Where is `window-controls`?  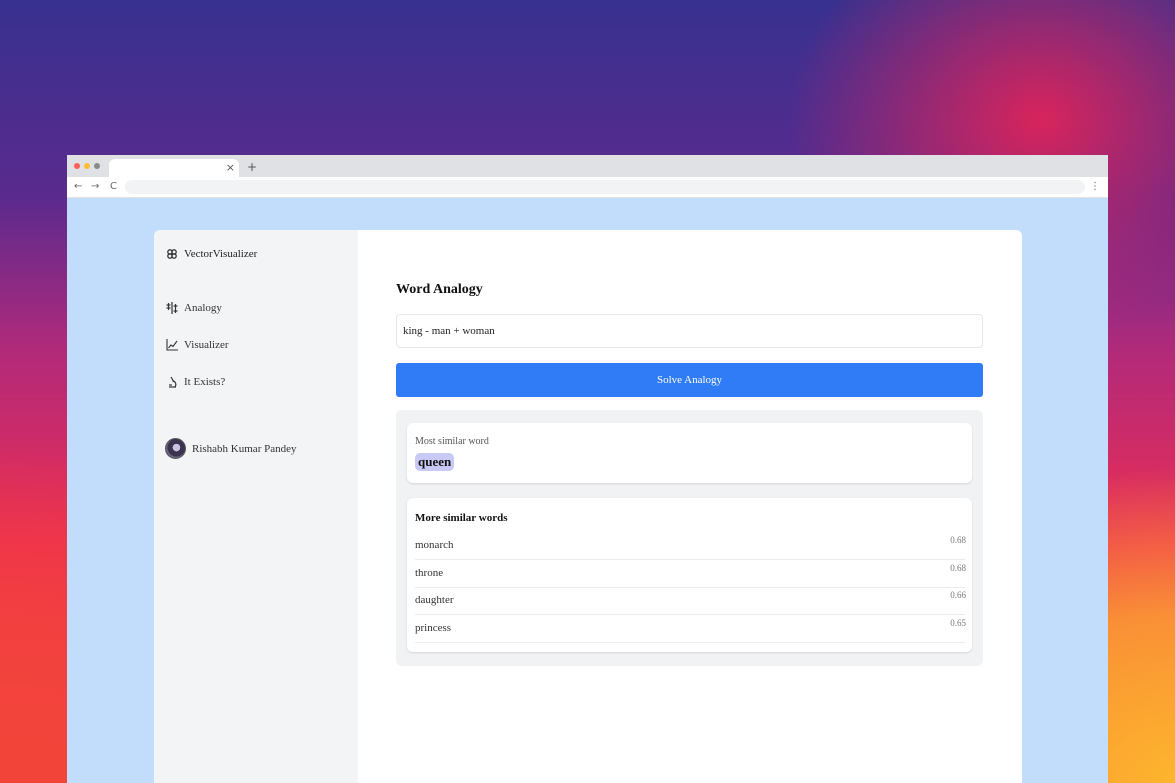
window-controls is located at coordinates (87, 166).